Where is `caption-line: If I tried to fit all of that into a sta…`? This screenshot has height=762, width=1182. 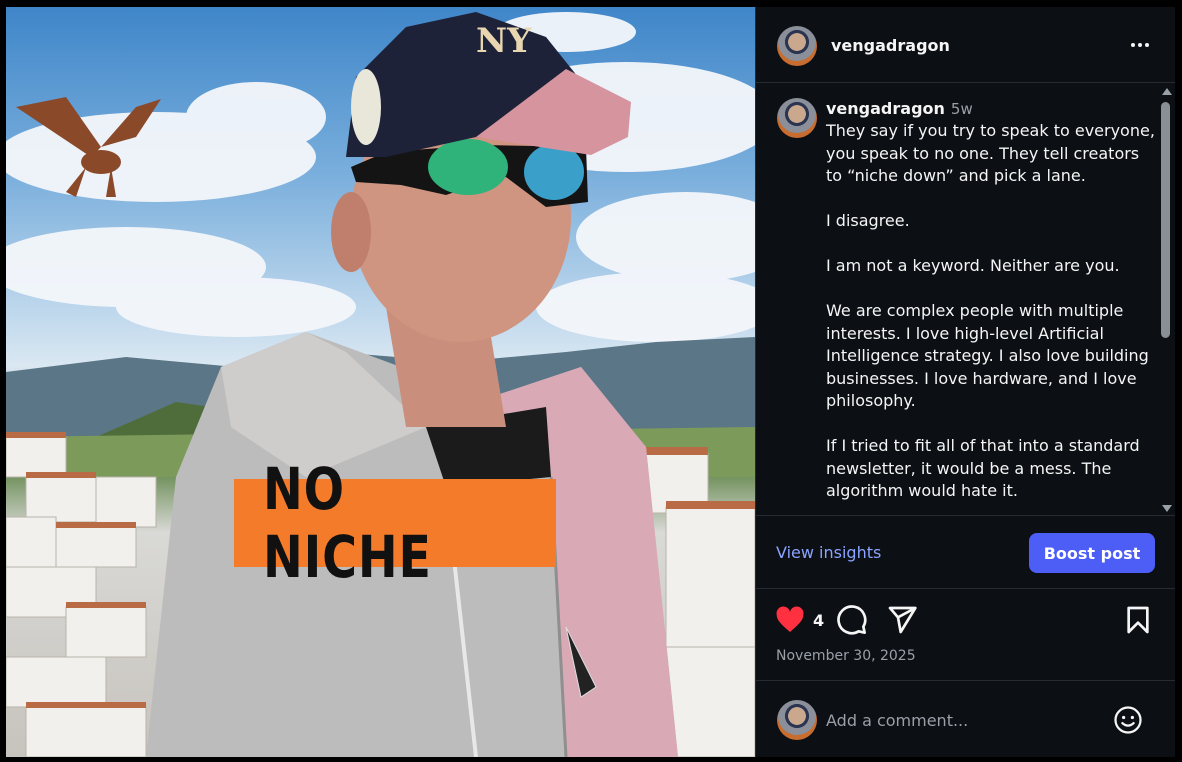 caption-line: If I tried to fit all of that into a sta… is located at coordinates (983, 445).